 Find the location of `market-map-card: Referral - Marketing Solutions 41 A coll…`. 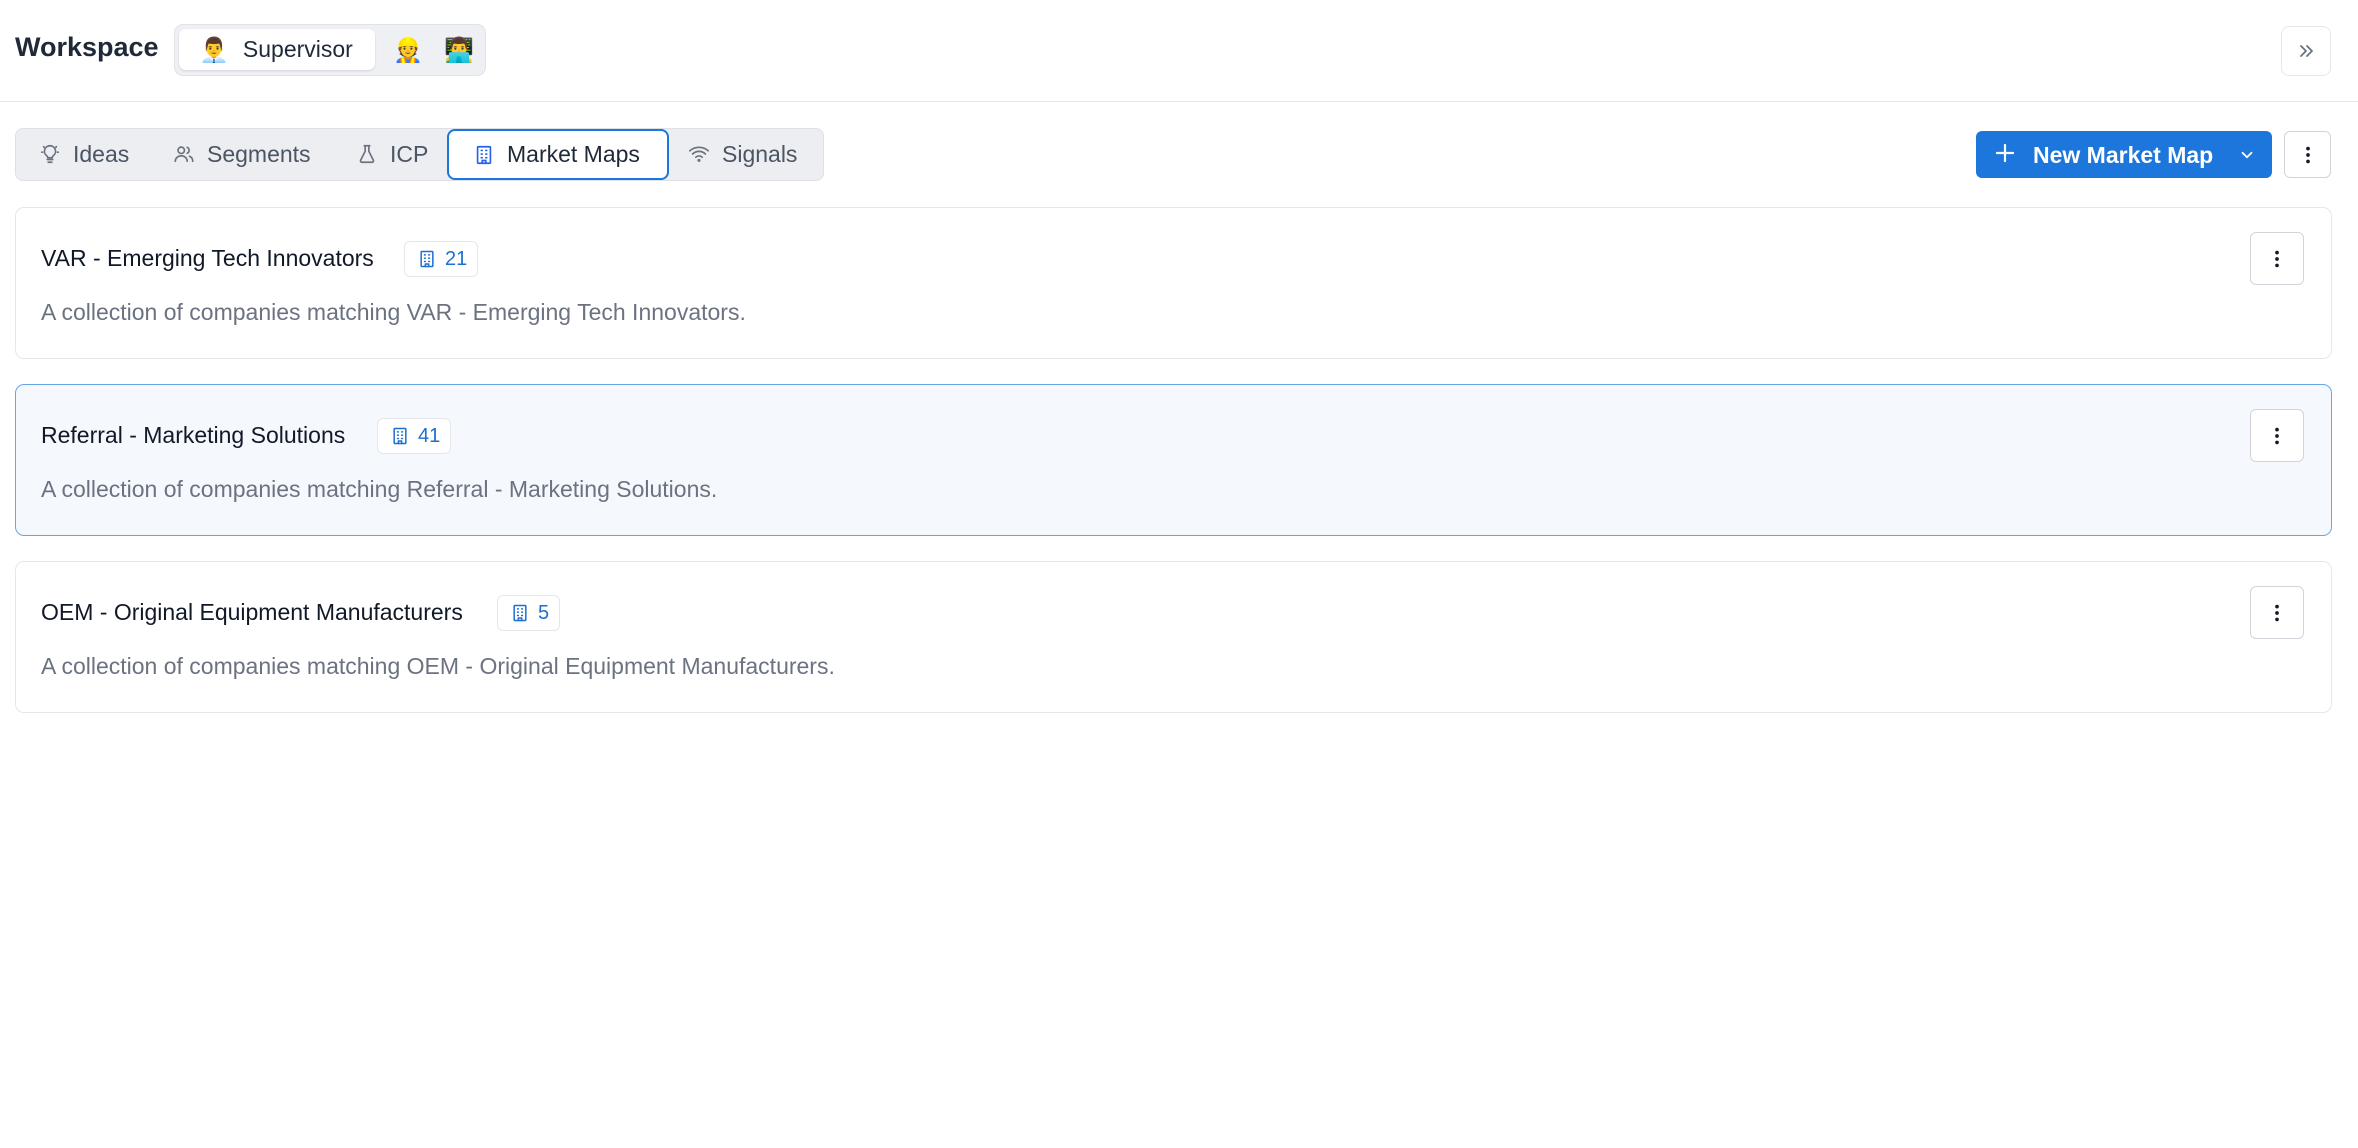

market-map-card: Referral - Marketing Solutions 41 A coll… is located at coordinates (1173, 460).